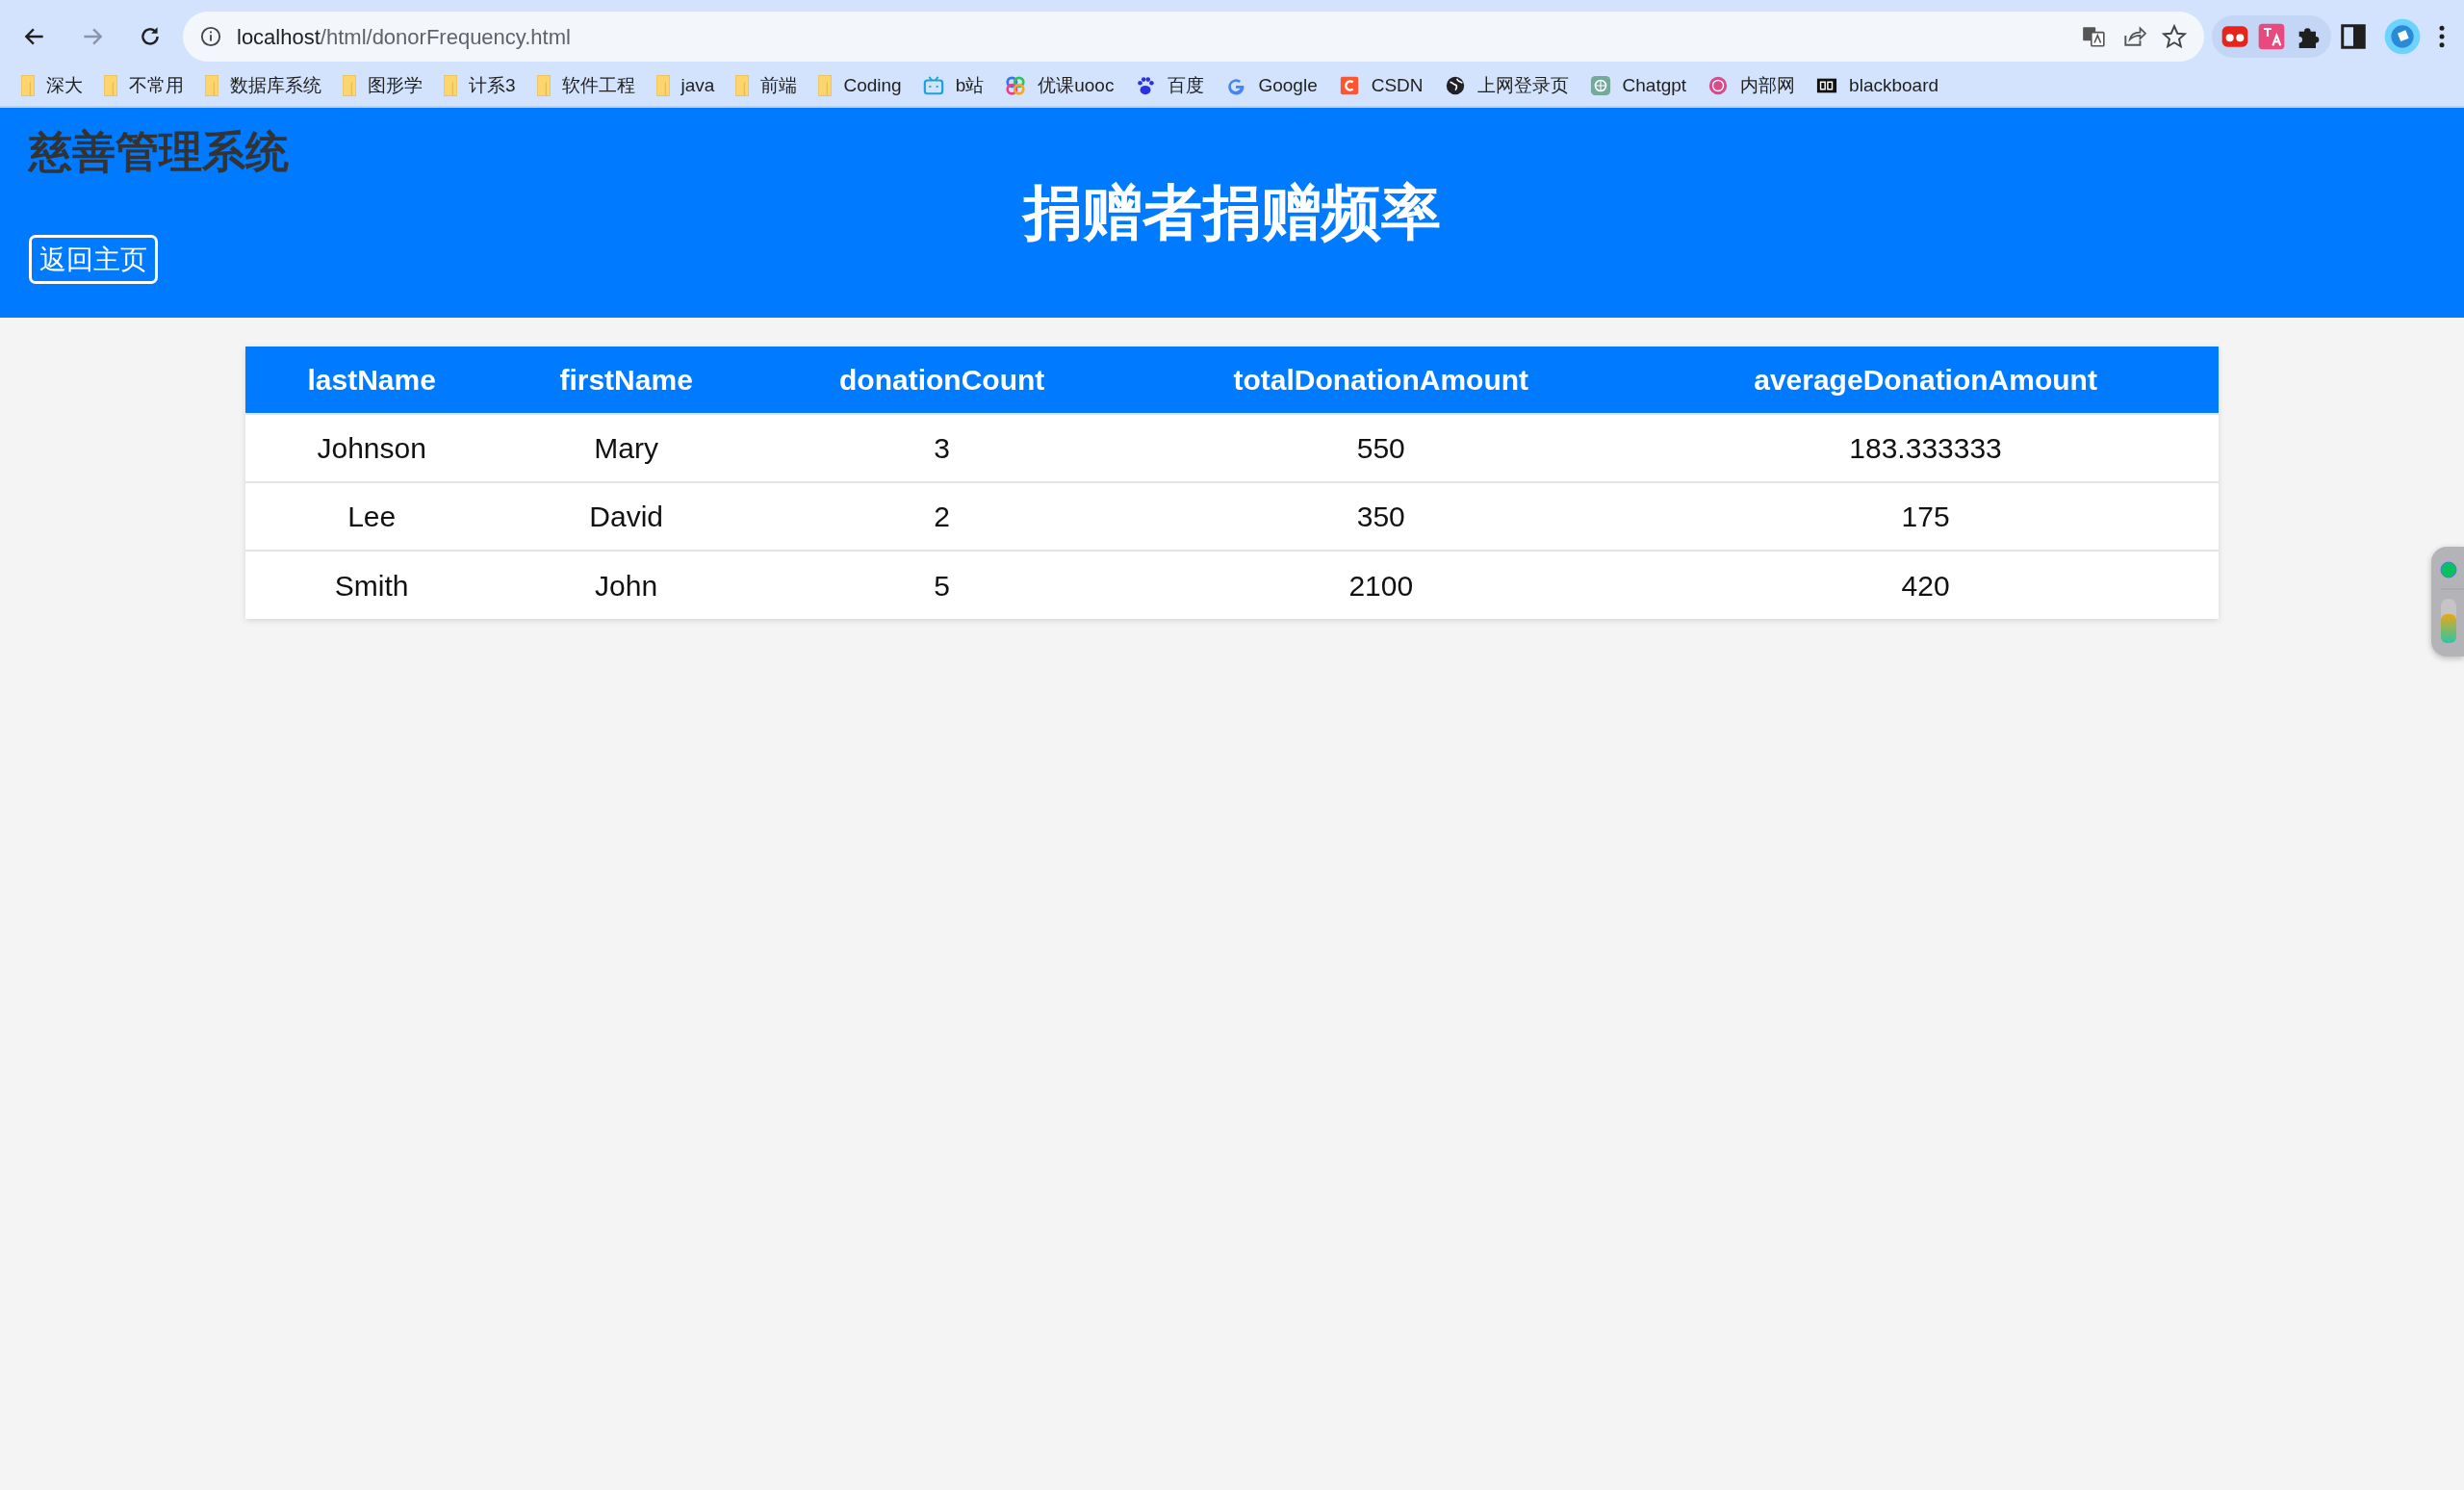 The image size is (2464, 1490). What do you see at coordinates (372, 380) in the screenshot?
I see `column-header: lastName` at bounding box center [372, 380].